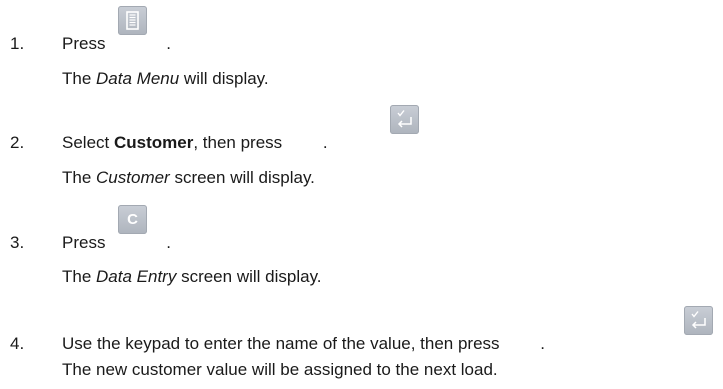 This screenshot has width=723, height=389. What do you see at coordinates (132, 20) in the screenshot?
I see `data-menu-key-icon` at bounding box center [132, 20].